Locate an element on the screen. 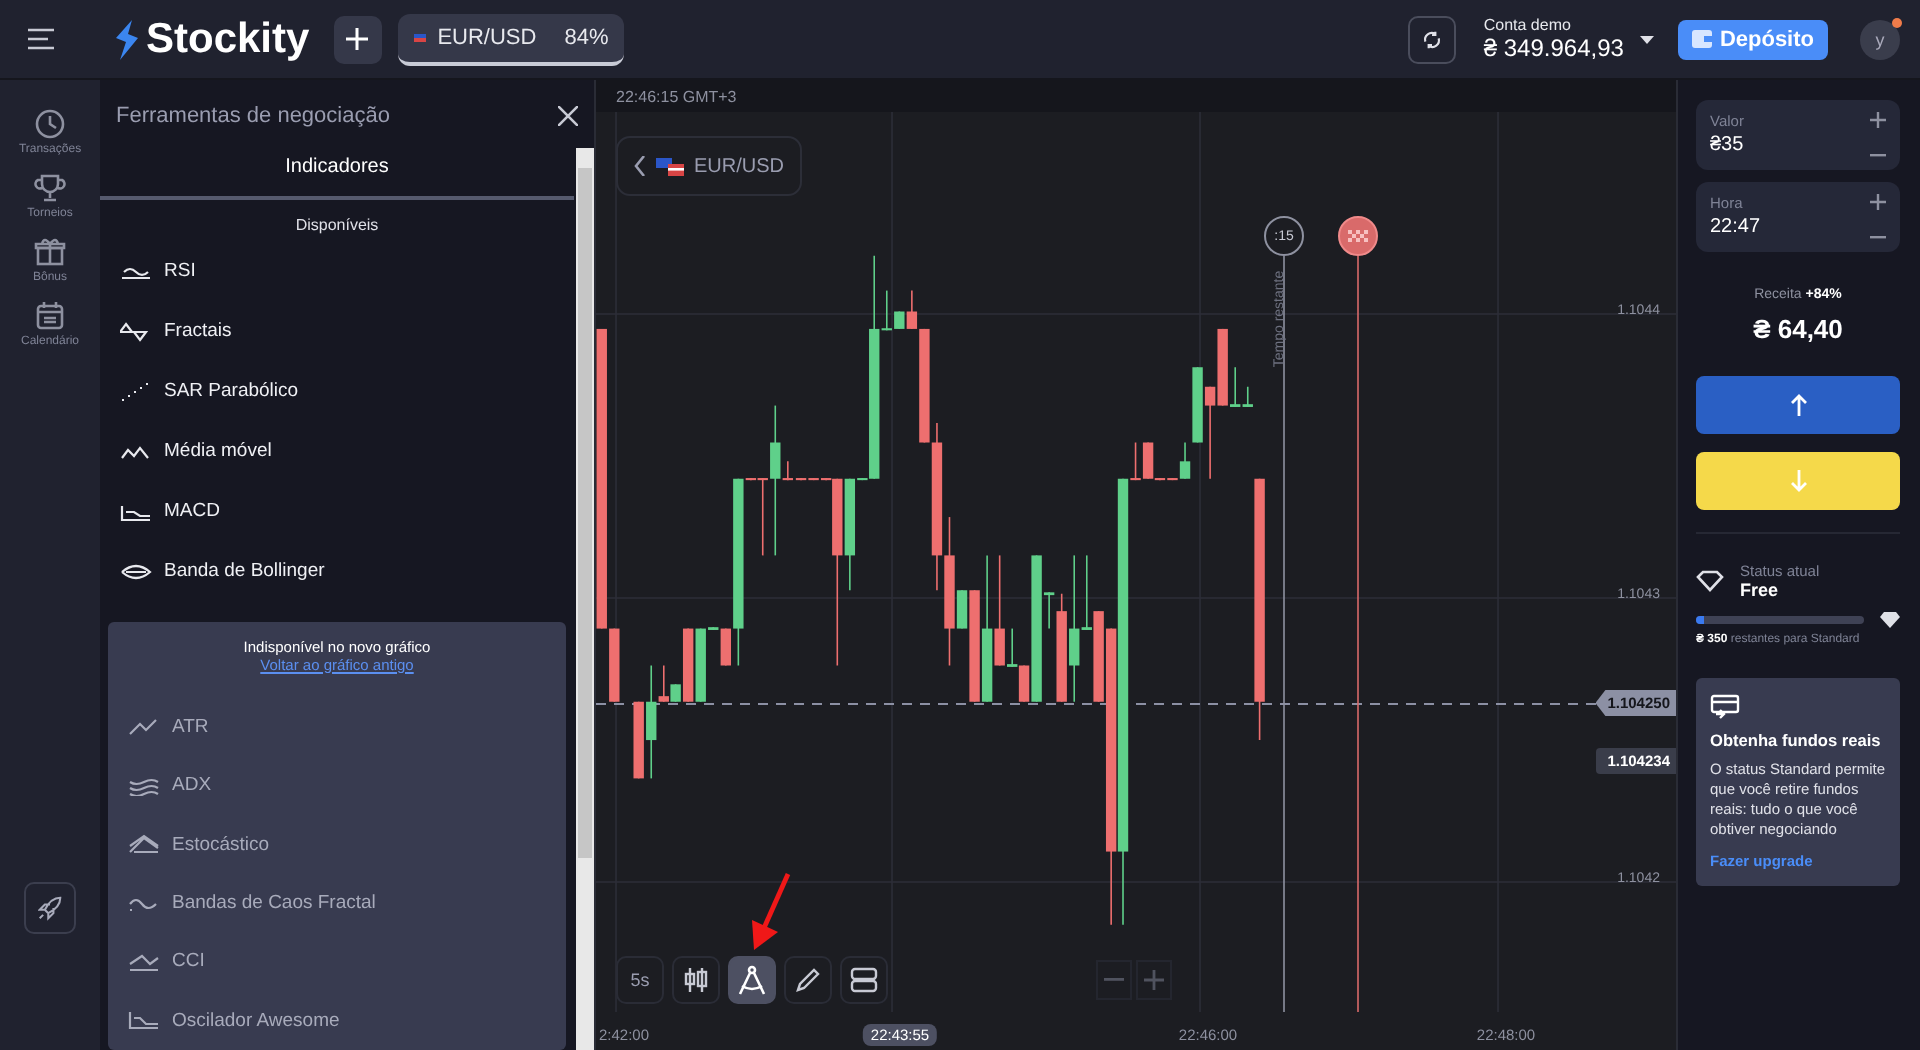  scrollbar is located at coordinates (585, 599).